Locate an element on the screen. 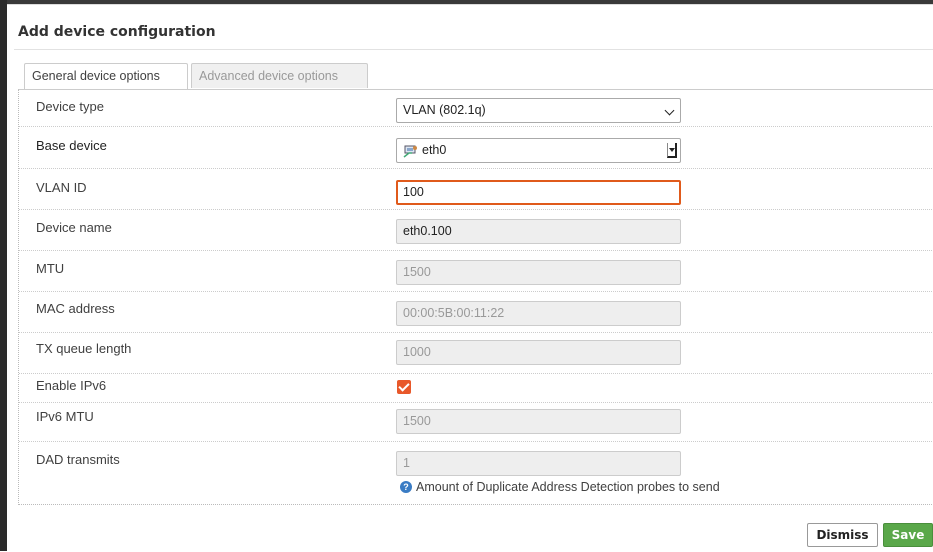 The width and height of the screenshot is (933, 552). dad-transmits-input: 1 is located at coordinates (538, 463).